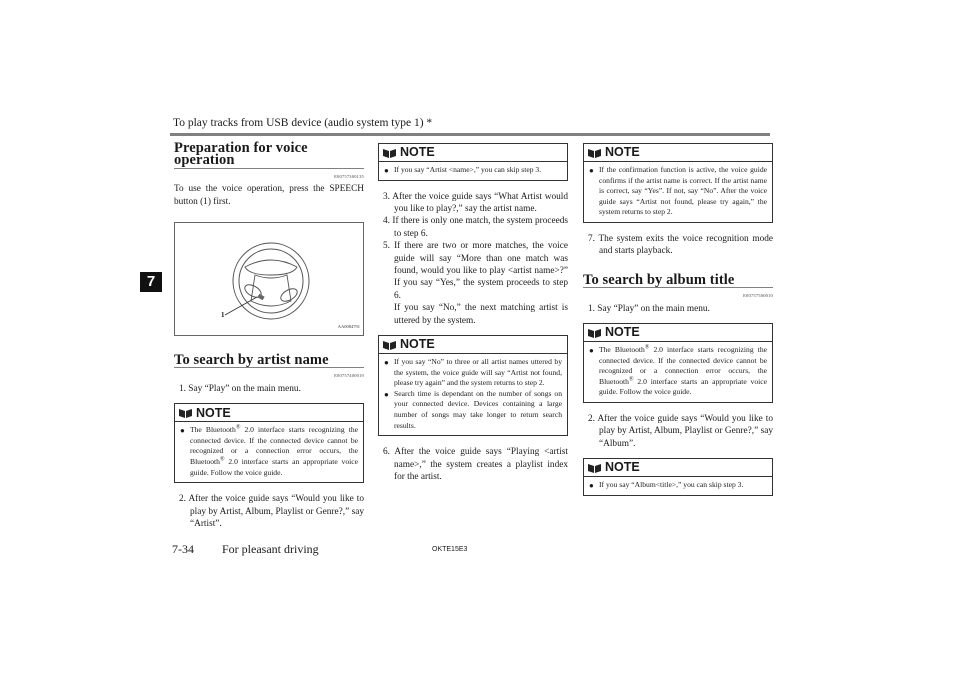 This screenshot has width=960, height=679. Describe the element at coordinates (269, 361) in the screenshot. I see `section-title-artist: To search by artist name` at that location.